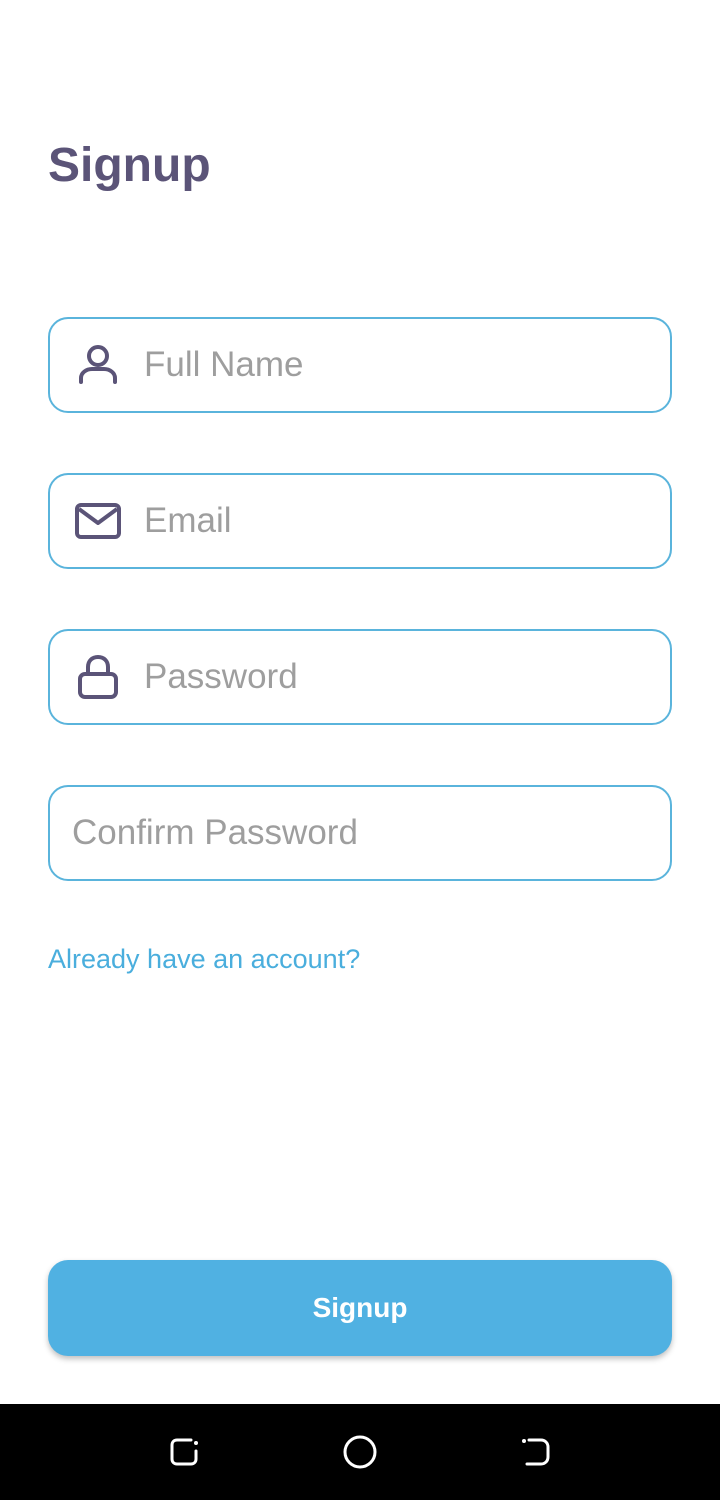 Image resolution: width=720 pixels, height=1500 pixels. I want to click on confirm-password-input, so click(361, 833).